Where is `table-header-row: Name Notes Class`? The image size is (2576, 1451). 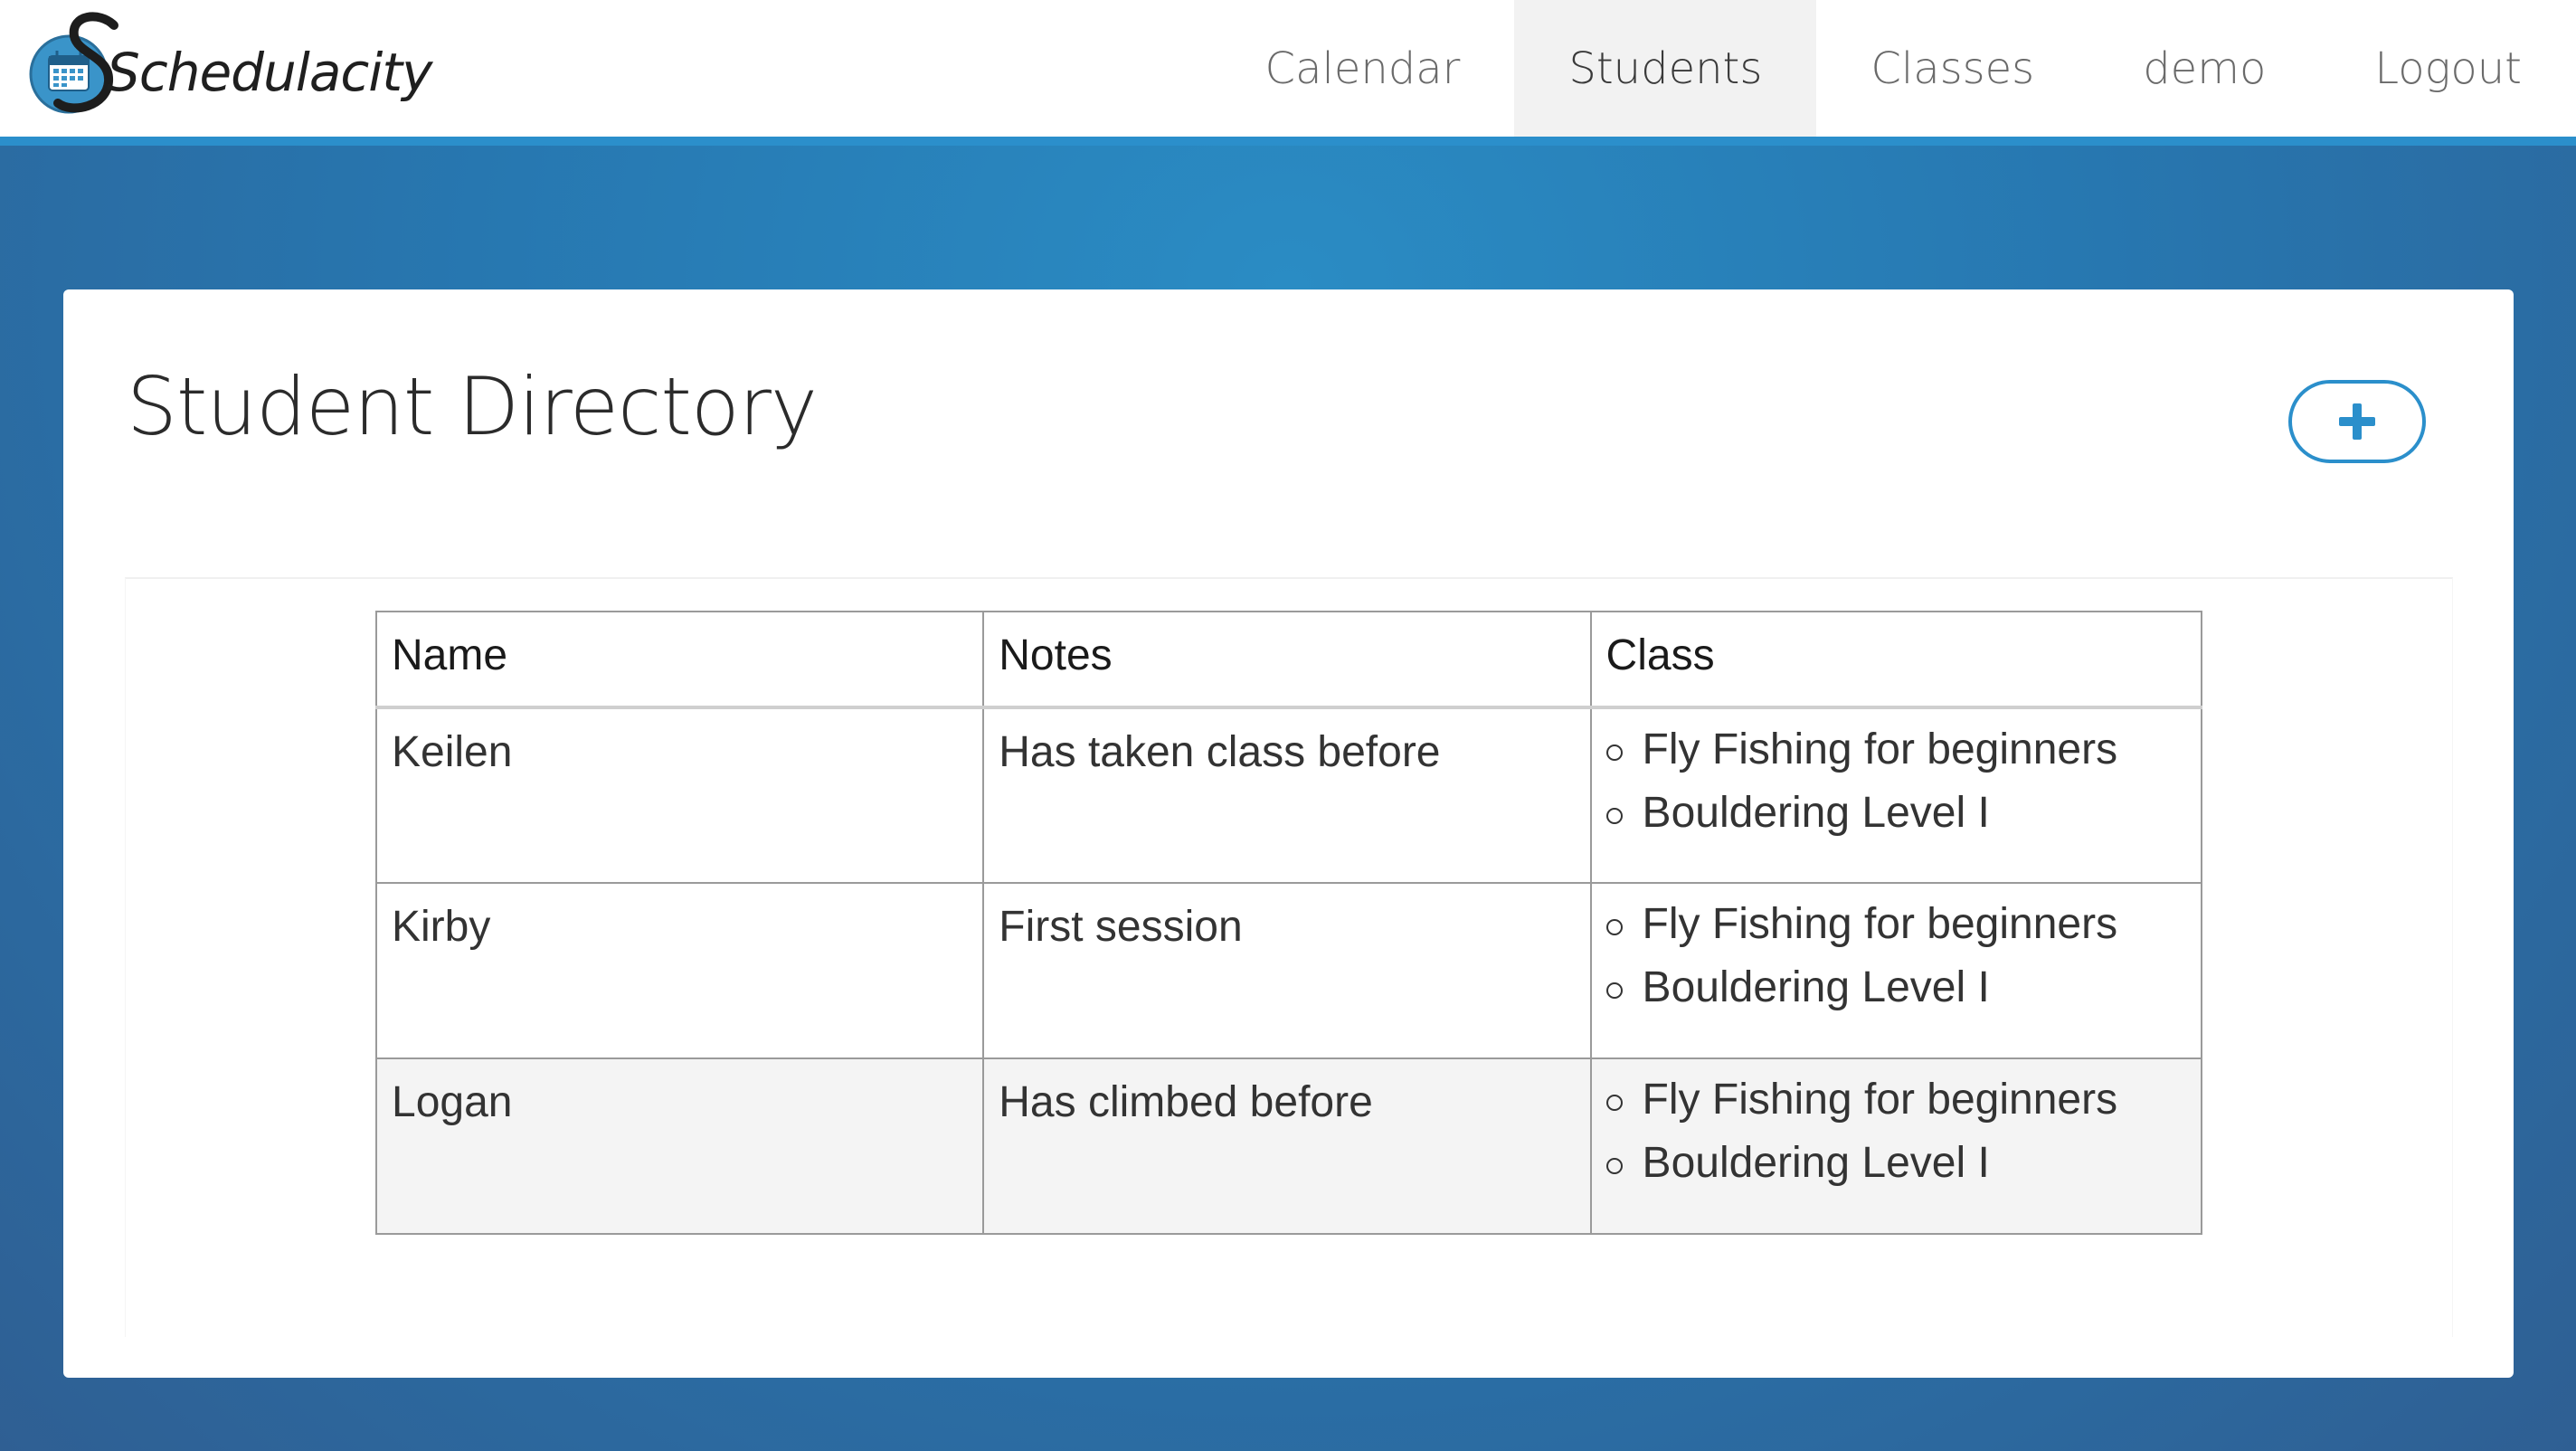 table-header-row: Name Notes Class is located at coordinates (1289, 660).